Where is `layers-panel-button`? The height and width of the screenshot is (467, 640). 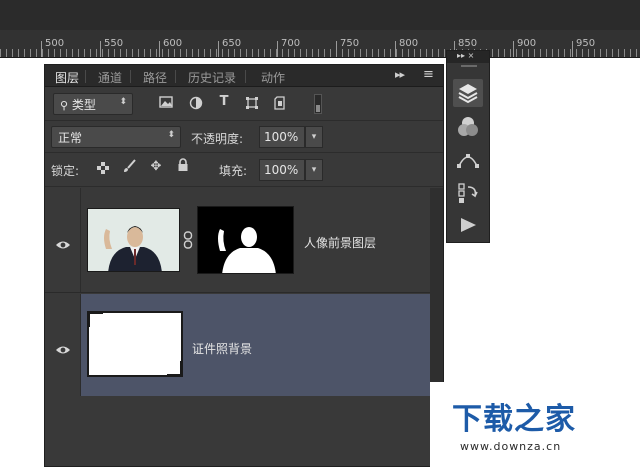 layers-panel-button is located at coordinates (468, 93).